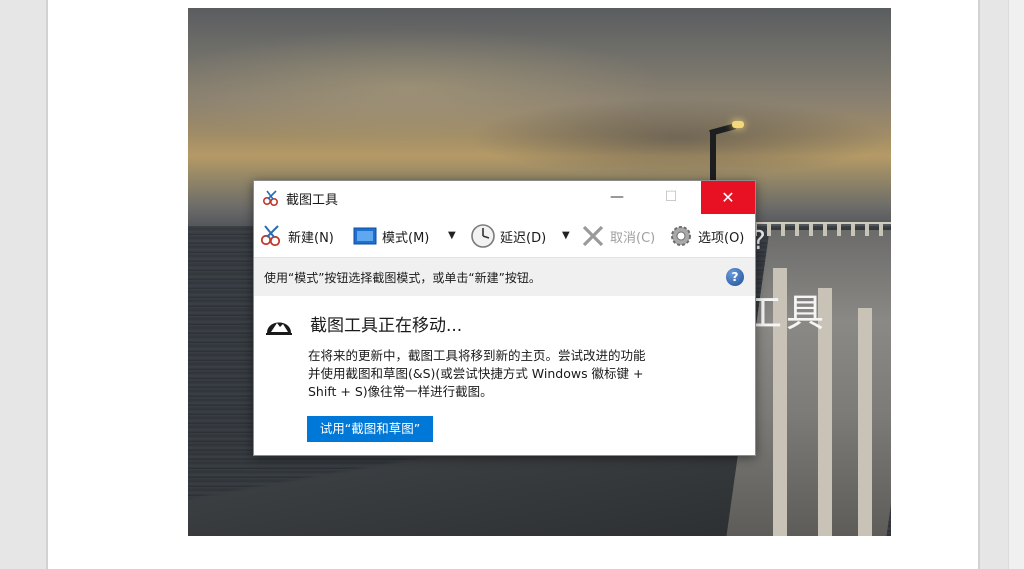  I want to click on delay-label: 延迟(D), so click(523, 238).